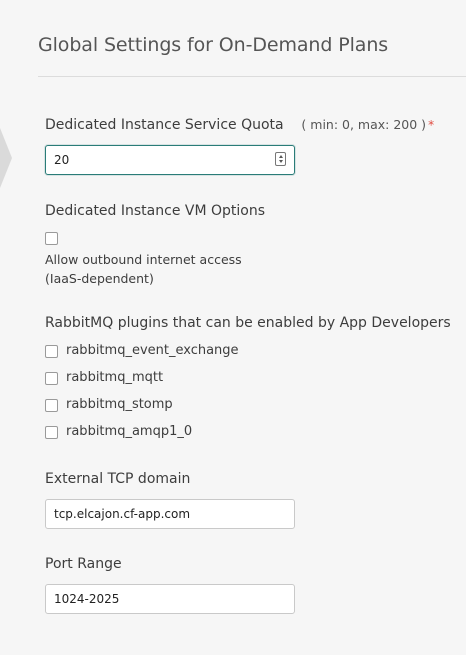 Image resolution: width=466 pixels, height=655 pixels. I want to click on quota-hint: ( min: 0, max: 200 ), so click(364, 124).